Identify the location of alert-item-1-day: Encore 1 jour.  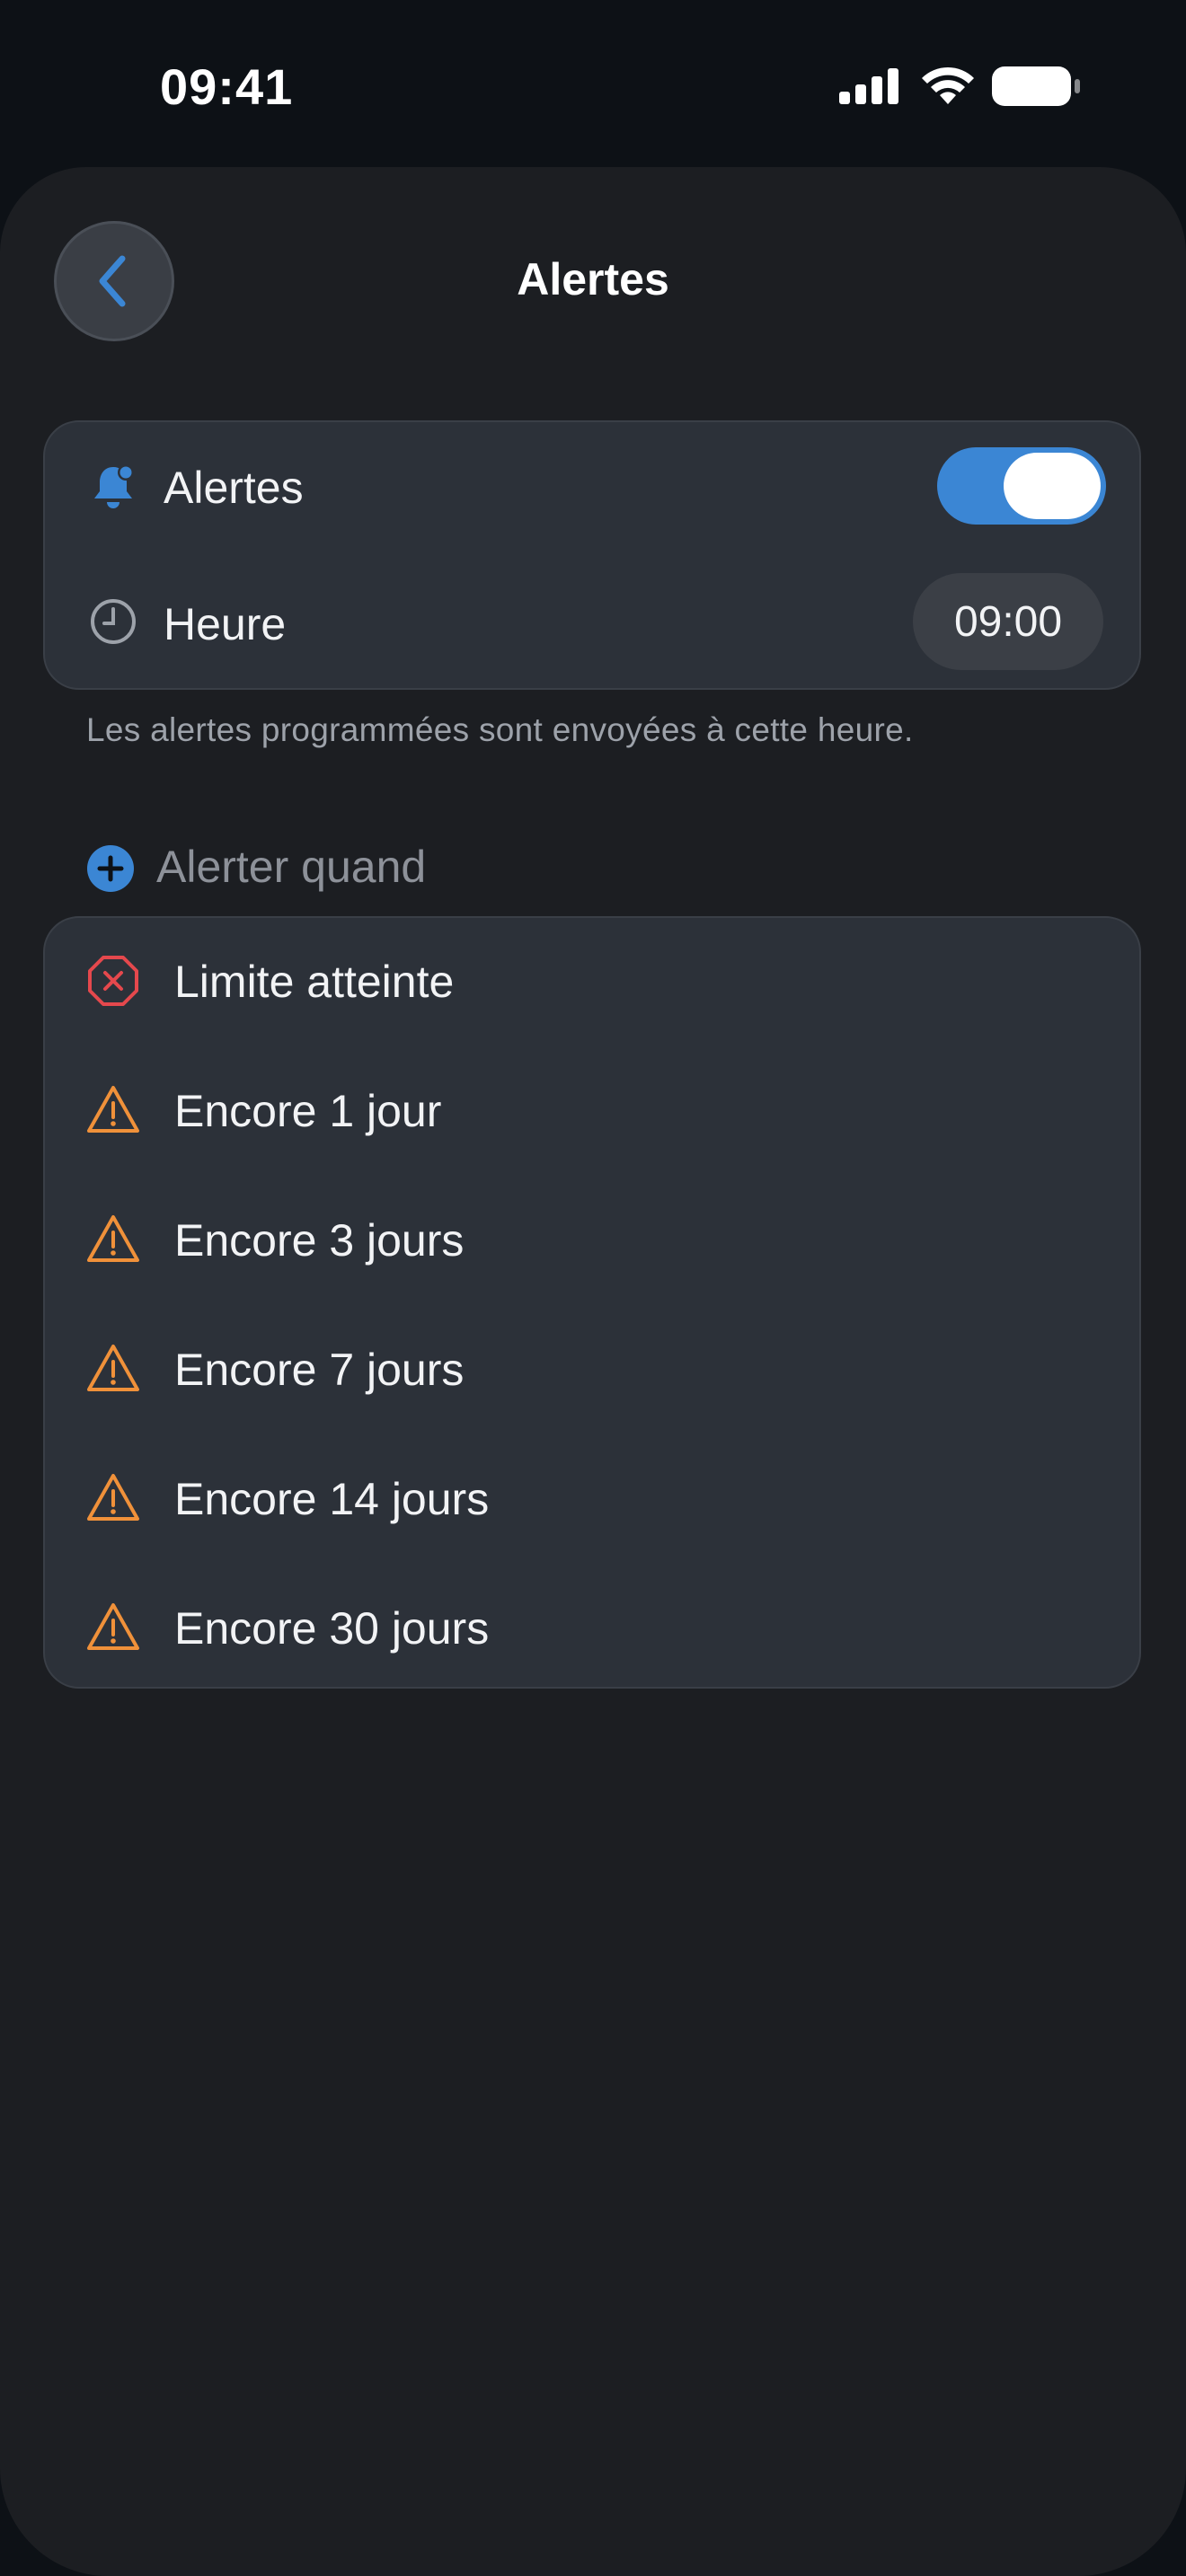
(592, 1112).